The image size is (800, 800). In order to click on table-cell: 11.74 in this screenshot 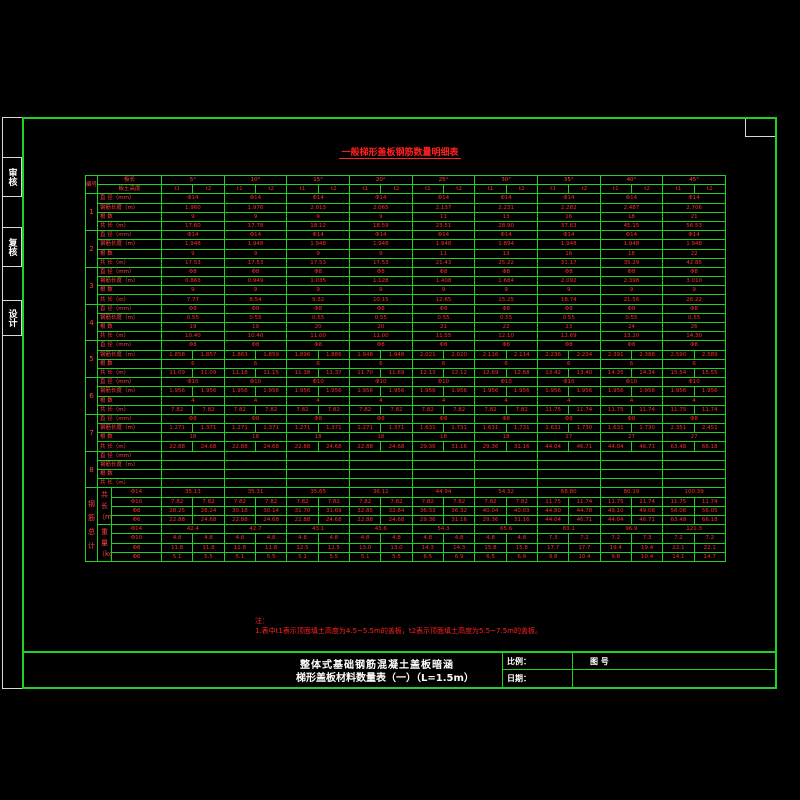, I will do `click(584, 409)`.